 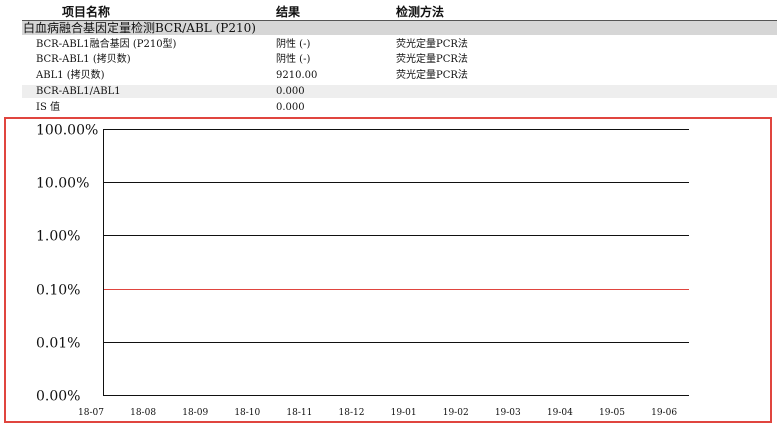 What do you see at coordinates (508, 413) in the screenshot?
I see `x-tick-label: 19-03` at bounding box center [508, 413].